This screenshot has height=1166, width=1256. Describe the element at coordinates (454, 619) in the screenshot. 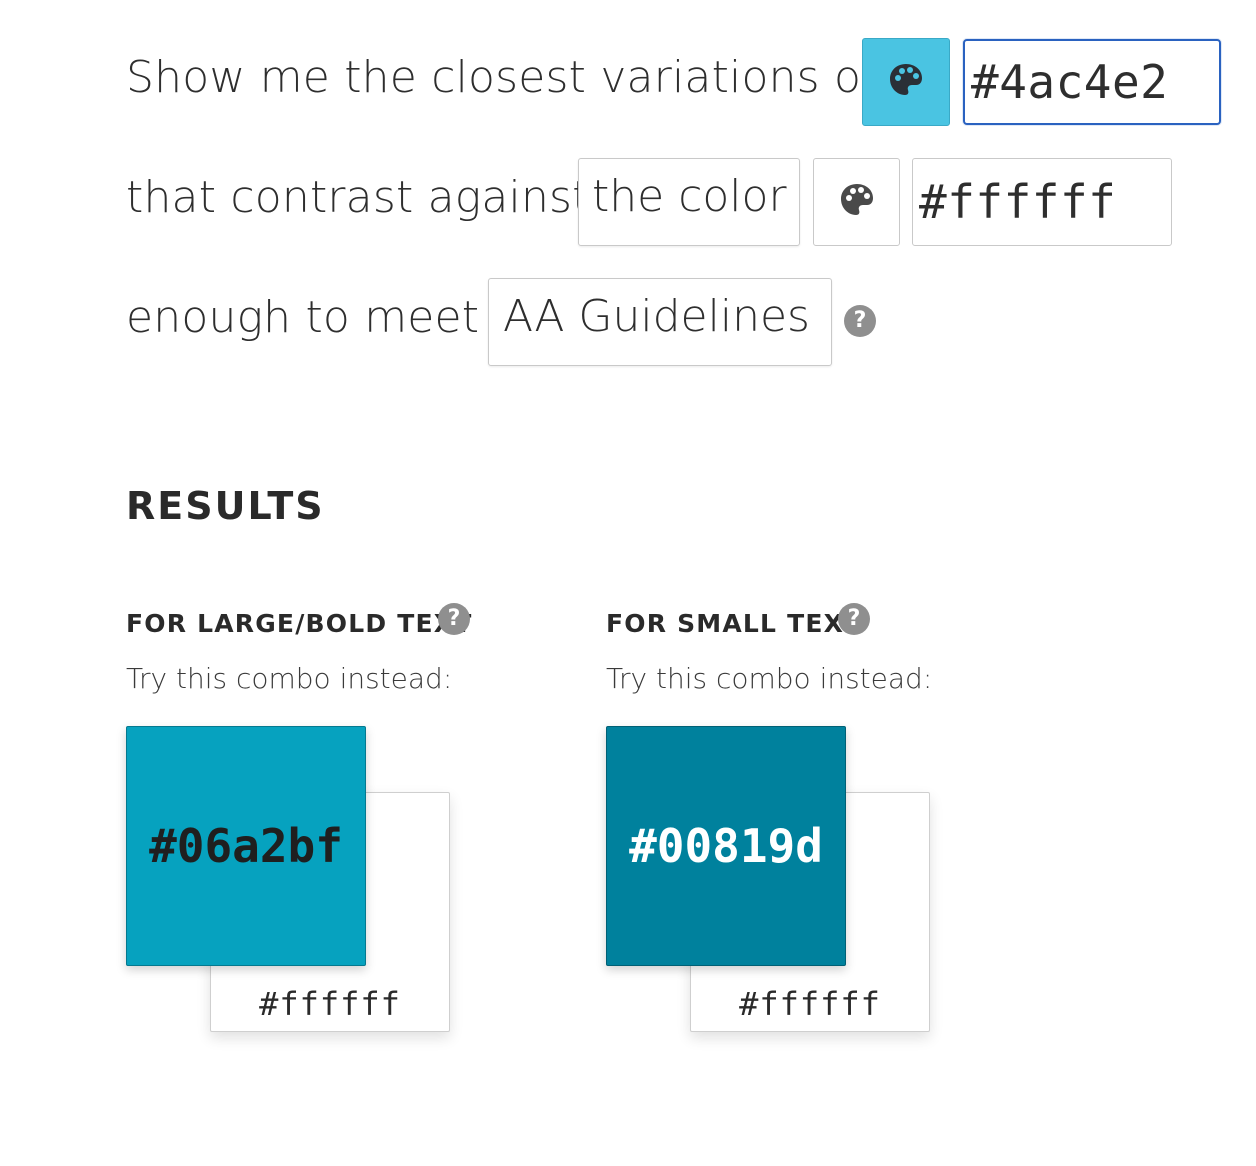

I see `large-text-help-icon: ?` at that location.